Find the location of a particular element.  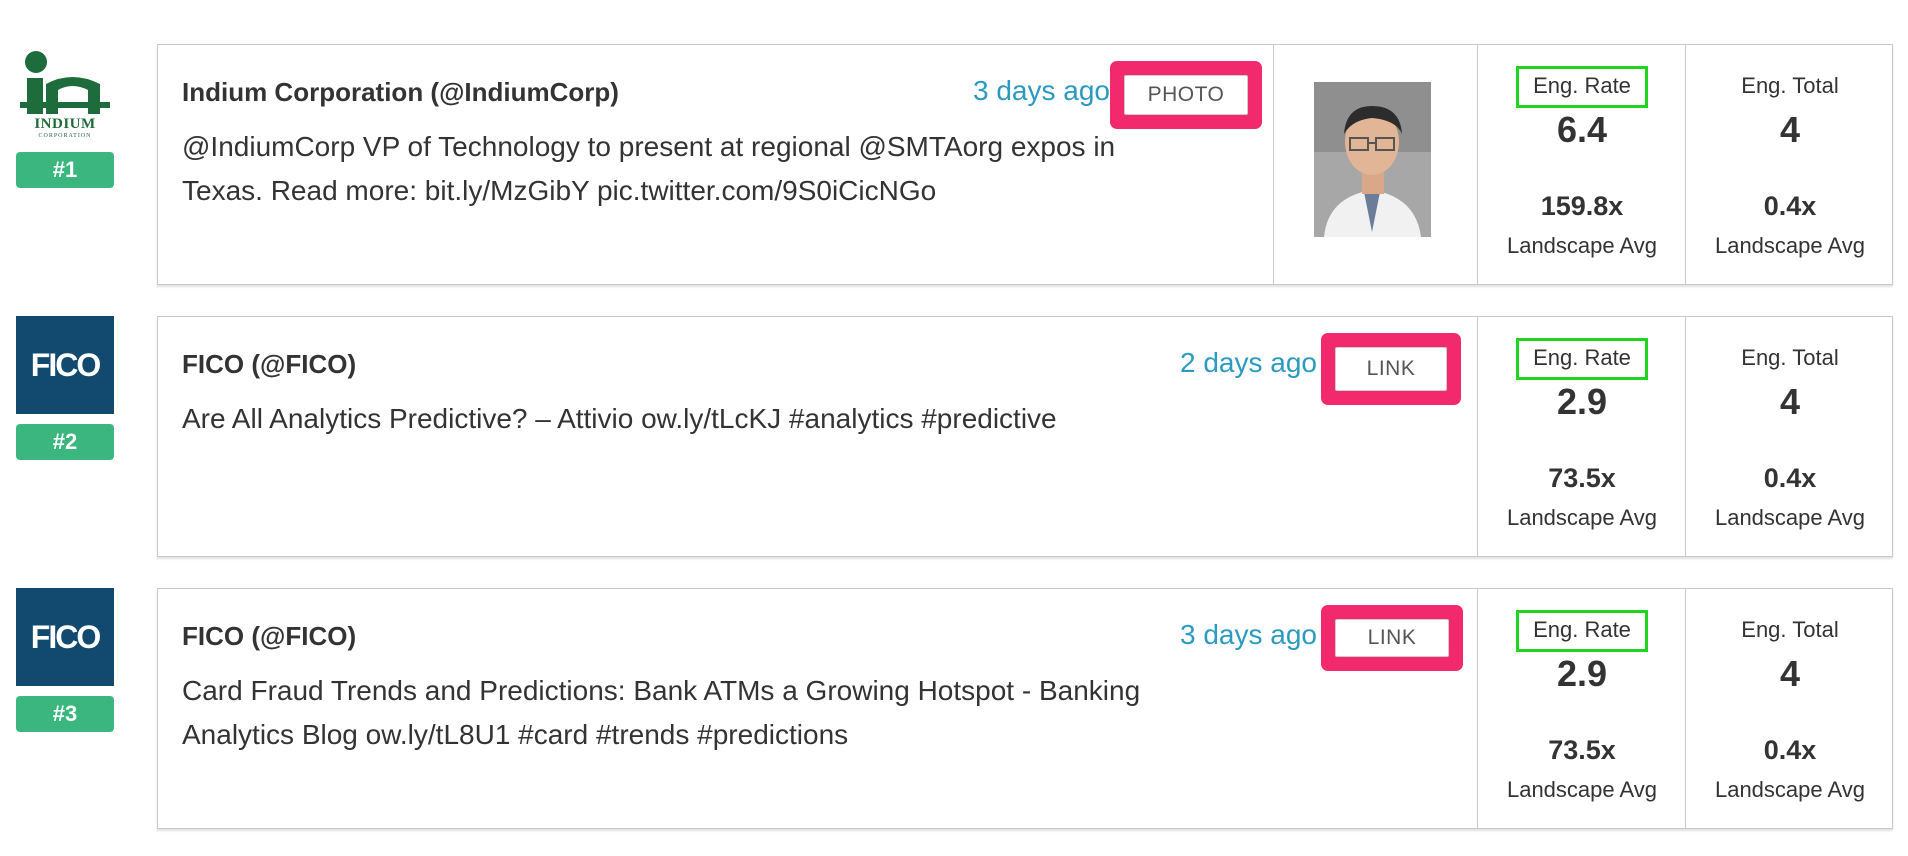

tag-highlight: PHOTO is located at coordinates (1186, 95).